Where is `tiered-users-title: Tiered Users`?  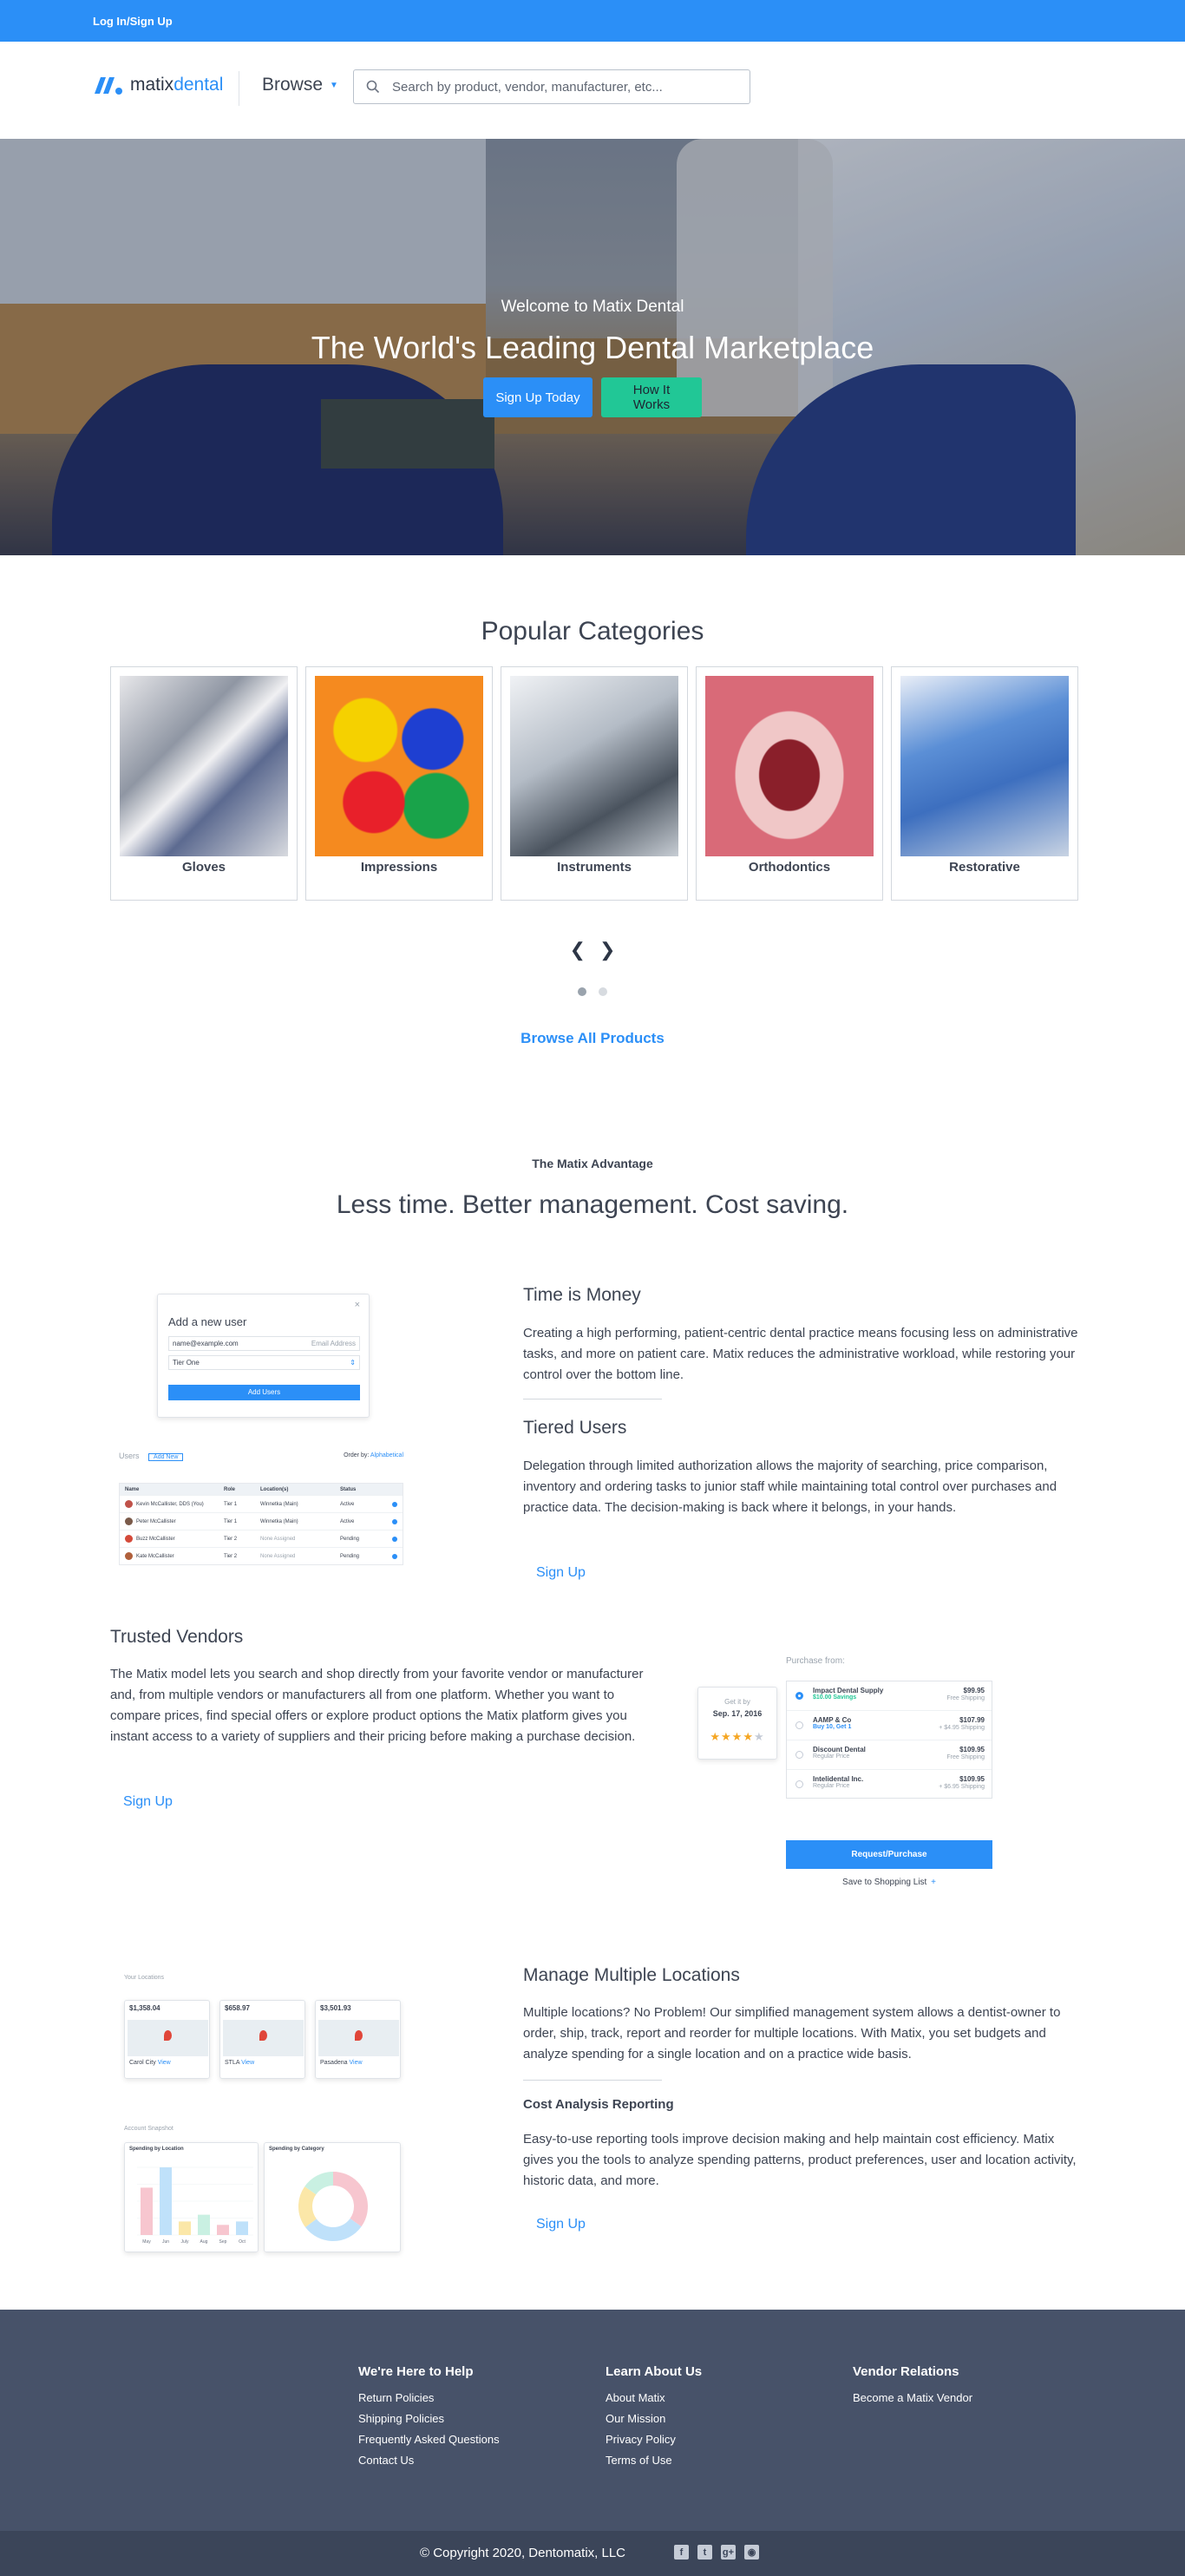 tiered-users-title: Tiered Users is located at coordinates (575, 1428).